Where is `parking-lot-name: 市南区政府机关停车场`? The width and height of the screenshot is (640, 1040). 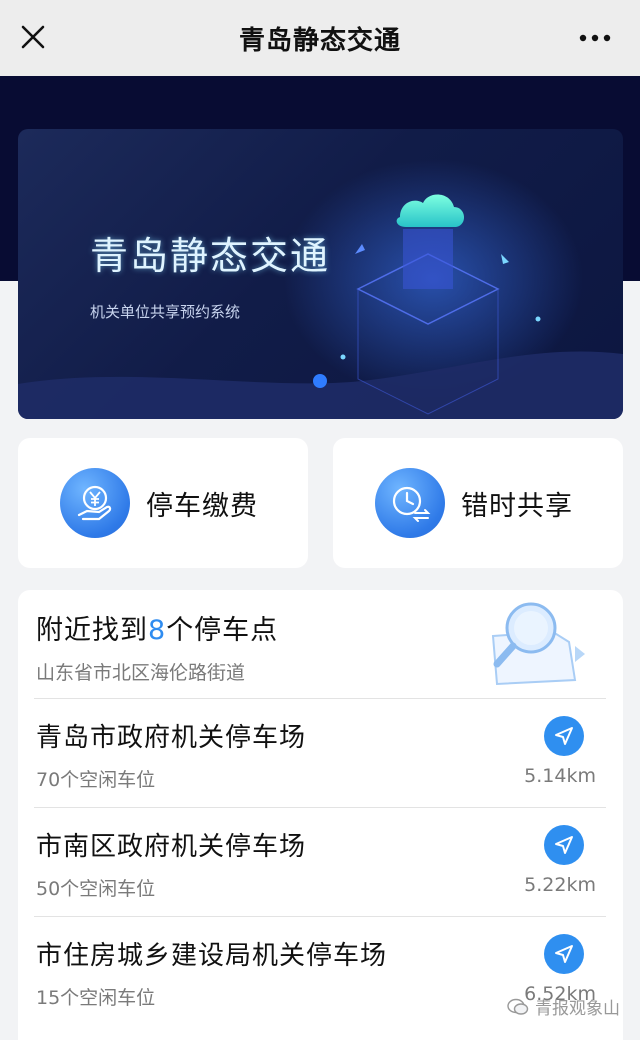
parking-lot-name: 市南区政府机关停车场 is located at coordinates (171, 847).